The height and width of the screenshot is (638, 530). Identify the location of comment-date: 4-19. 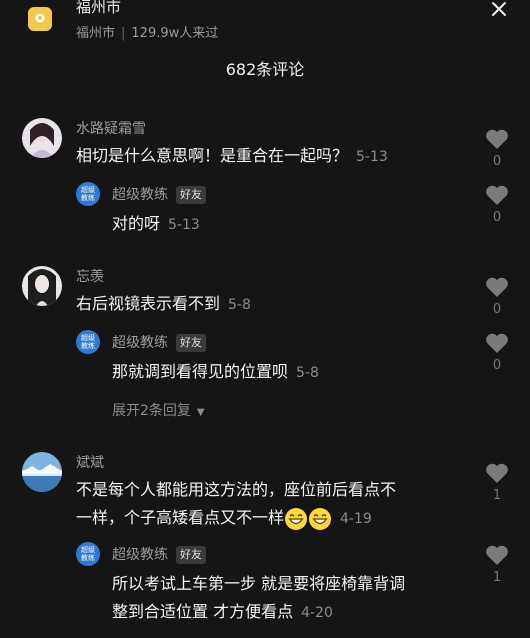
(356, 519).